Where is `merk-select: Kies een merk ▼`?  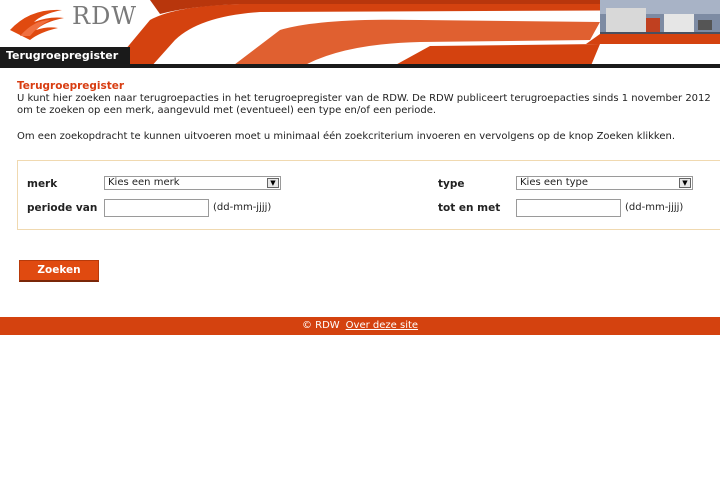 merk-select: Kies een merk ▼ is located at coordinates (192, 183).